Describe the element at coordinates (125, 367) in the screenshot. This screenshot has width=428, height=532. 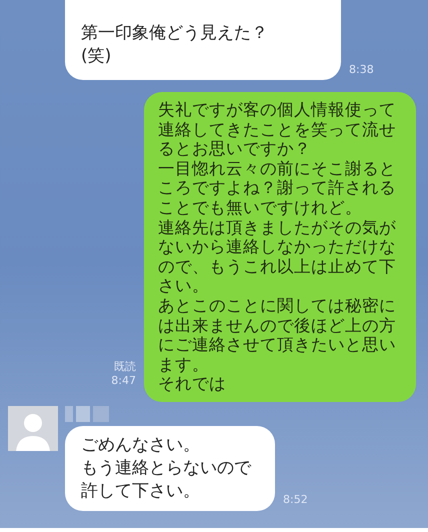
I see `read-receipt: 既読` at that location.